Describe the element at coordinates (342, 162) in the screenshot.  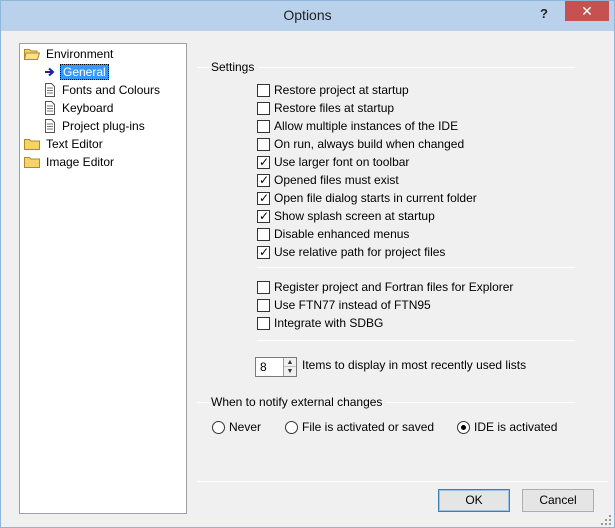
I see `checkbox-label: Use larger font on toolbar` at that location.